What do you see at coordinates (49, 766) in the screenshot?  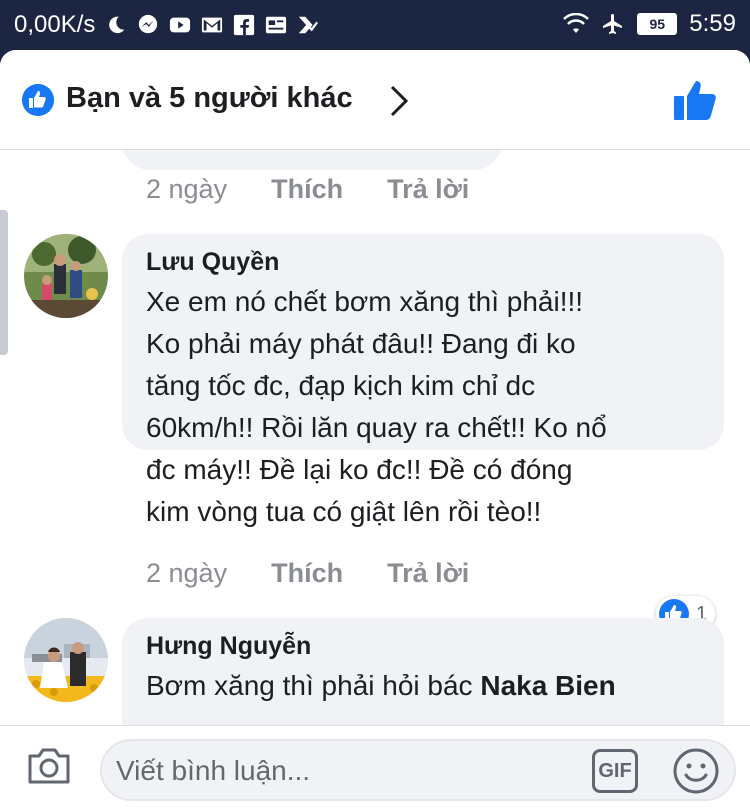 I see `camera-icon` at bounding box center [49, 766].